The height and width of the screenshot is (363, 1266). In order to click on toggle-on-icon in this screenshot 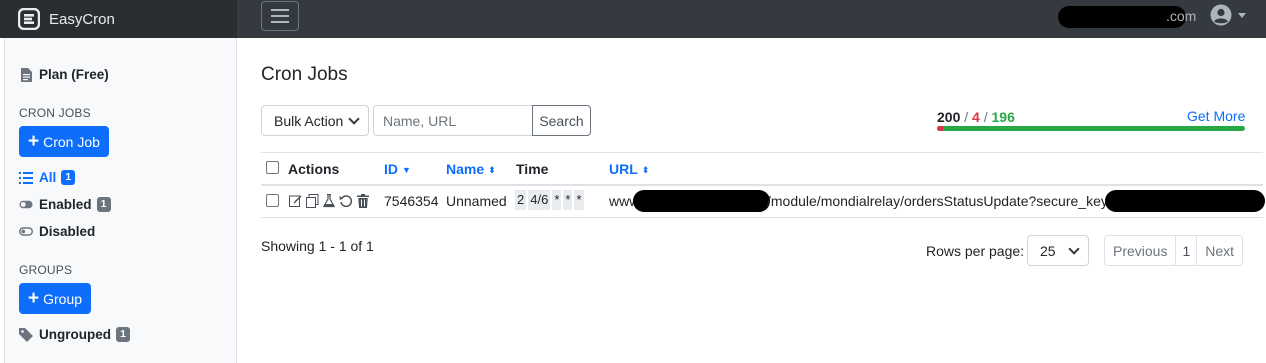, I will do `click(26, 205)`.